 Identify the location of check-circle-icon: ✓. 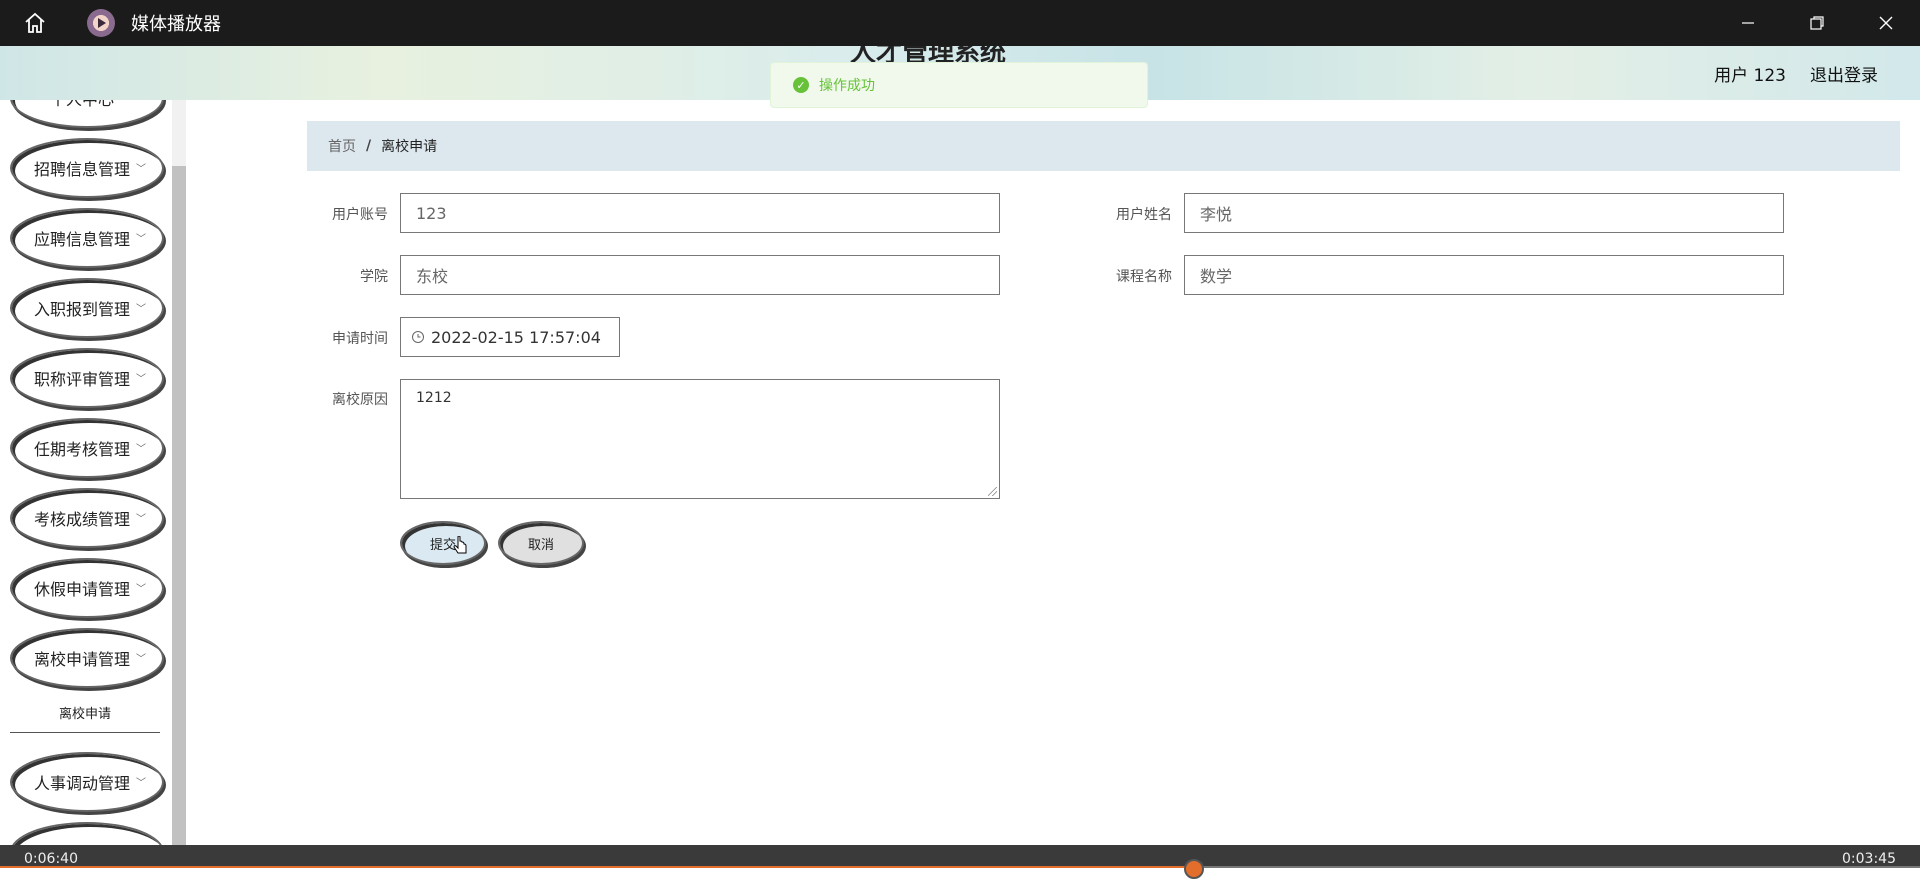
(801, 85).